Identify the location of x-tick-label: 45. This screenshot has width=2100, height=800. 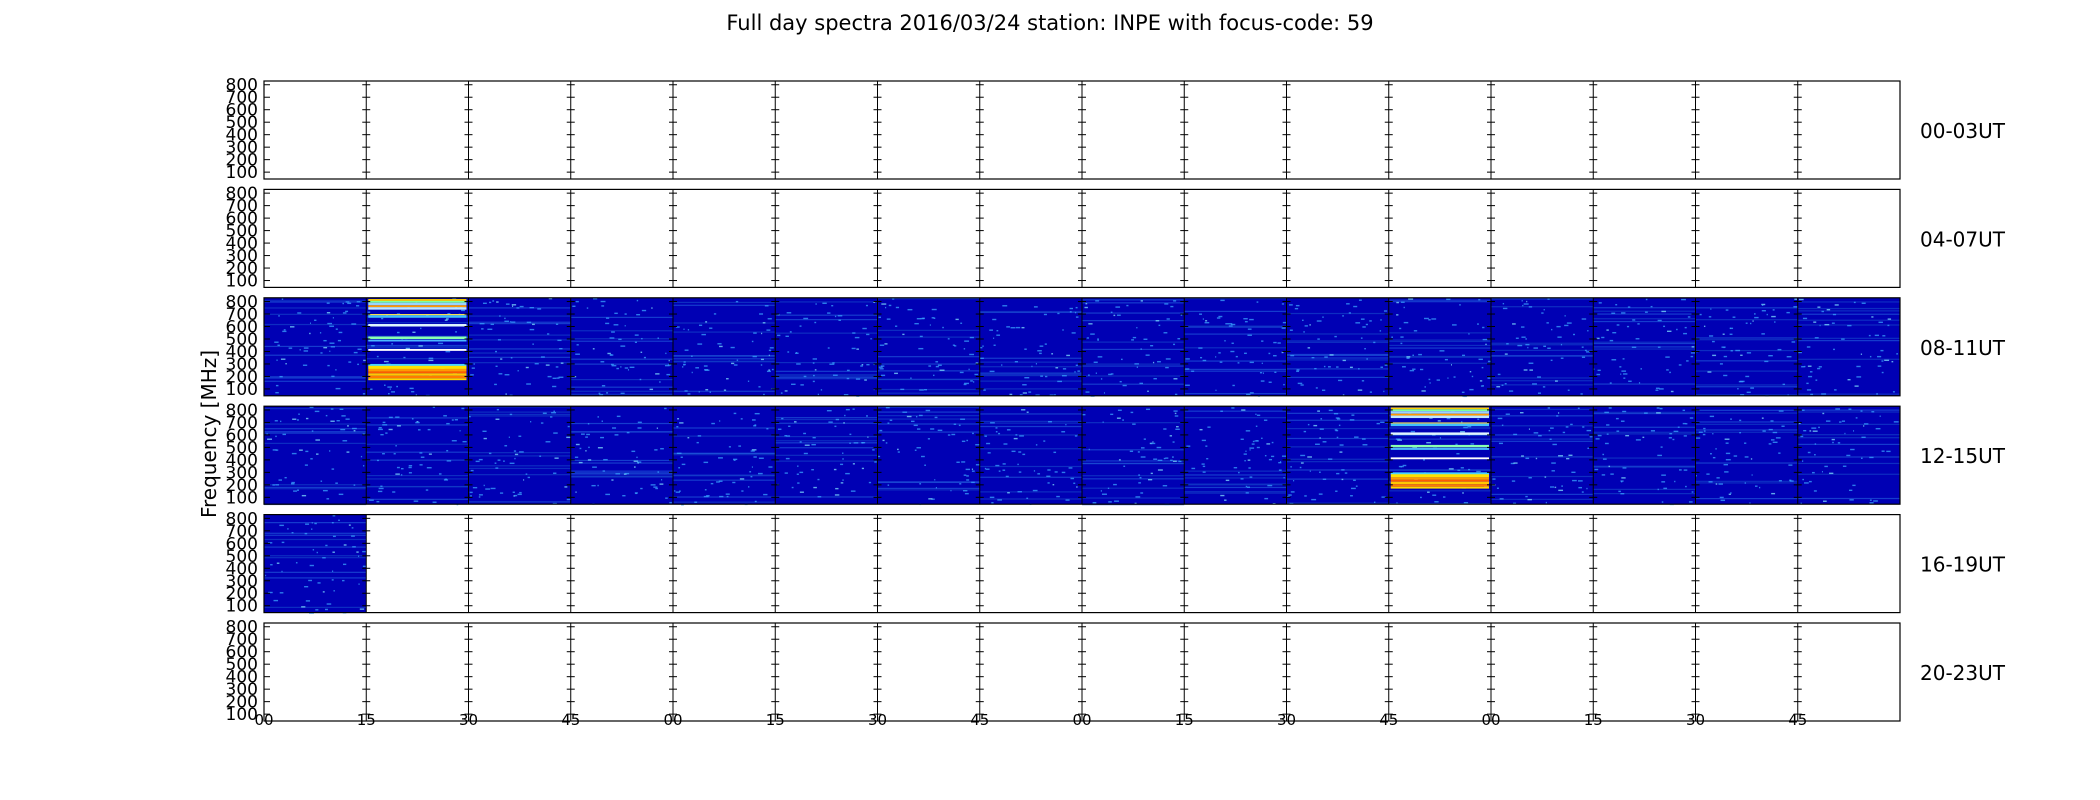
(1797, 720).